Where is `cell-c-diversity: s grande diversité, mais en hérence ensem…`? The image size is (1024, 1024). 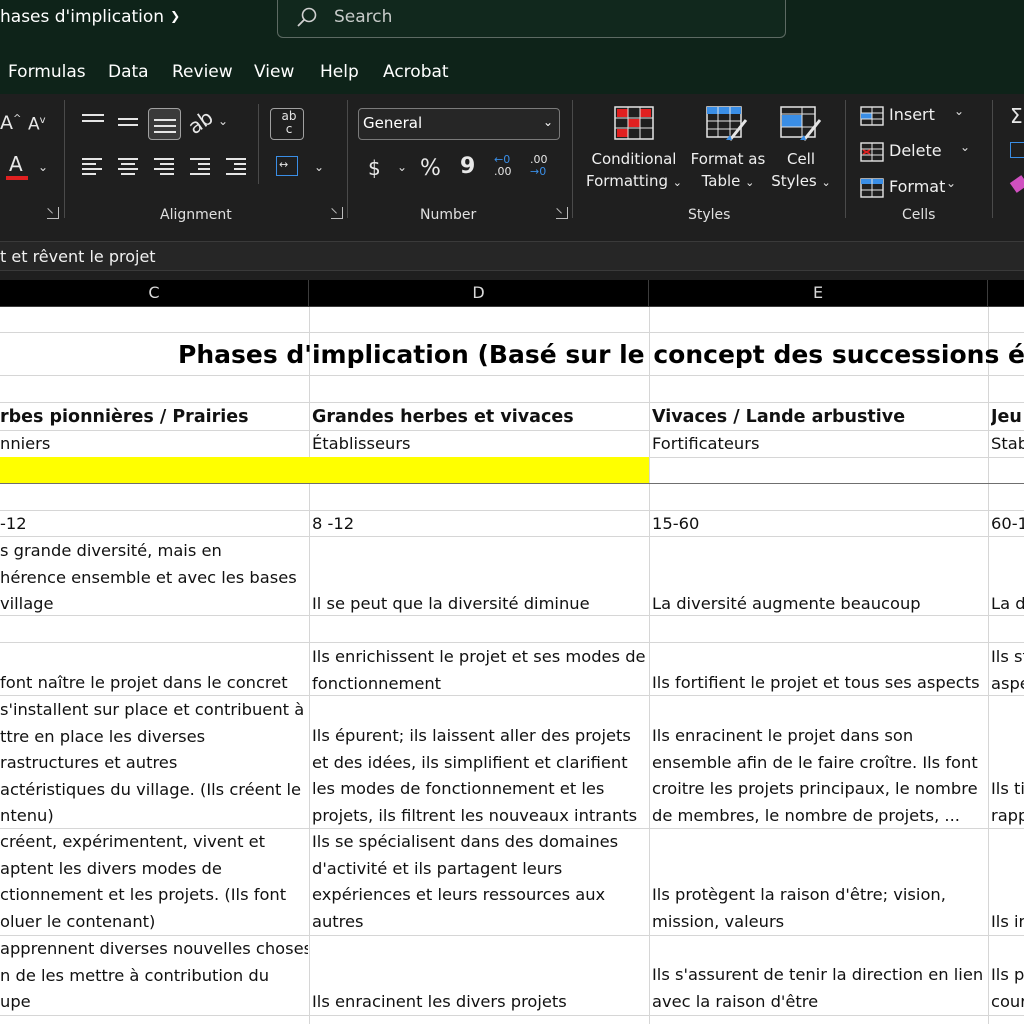
cell-c-diversity: s grande diversité, mais en hérence ensem… is located at coordinates (154, 578).